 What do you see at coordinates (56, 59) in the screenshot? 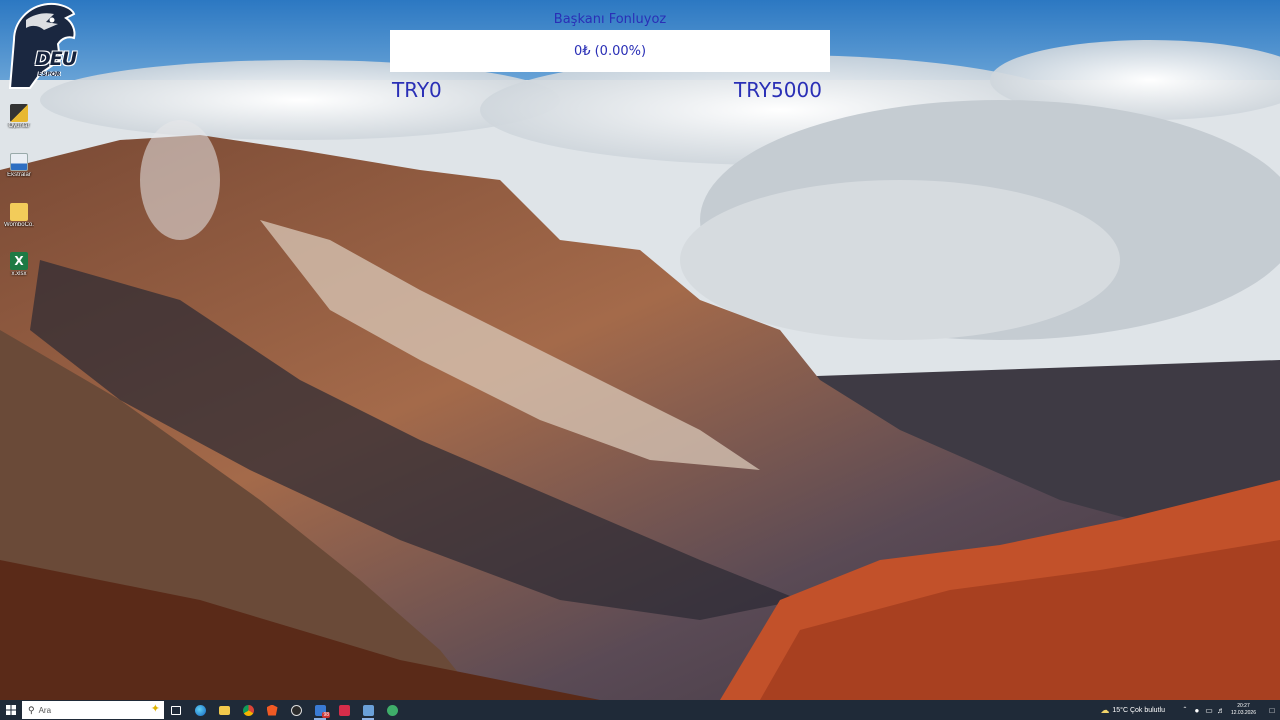
I see `logo-text: DEU` at bounding box center [56, 59].